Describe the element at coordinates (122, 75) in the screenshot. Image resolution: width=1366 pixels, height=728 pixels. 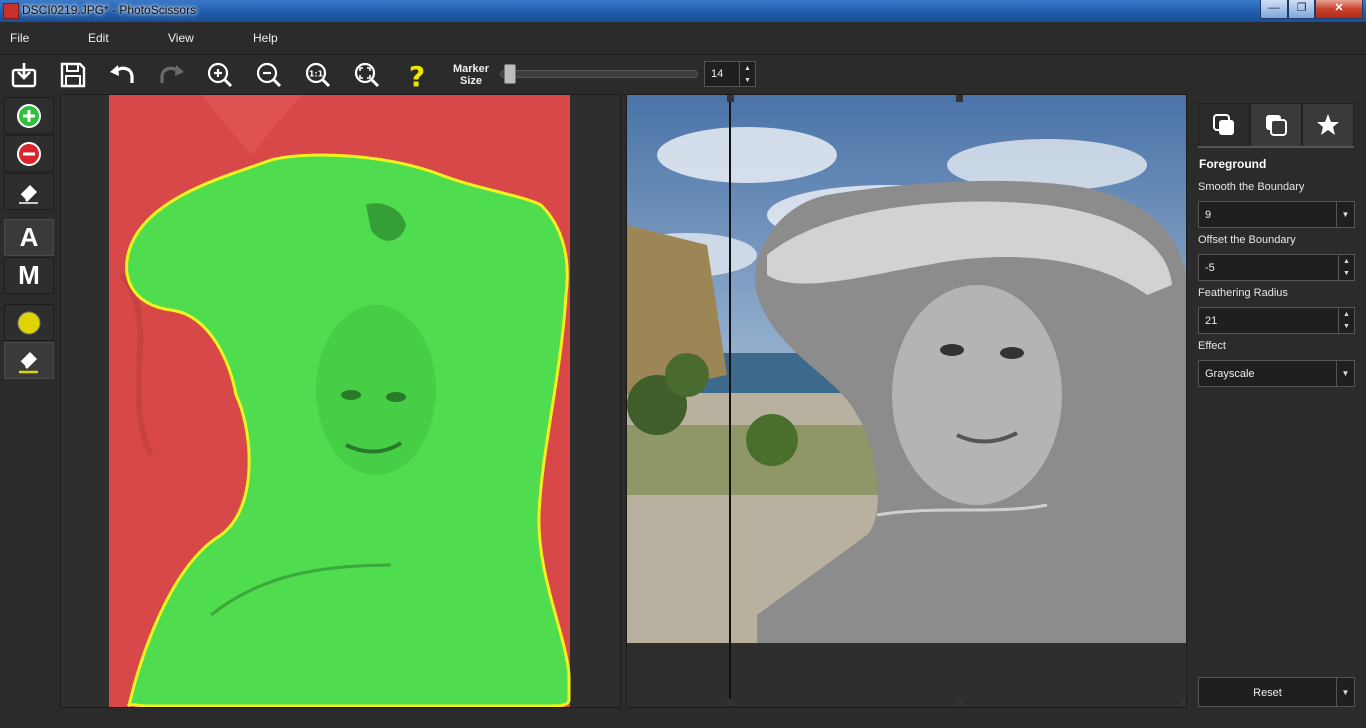
I see `undo-icon` at that location.